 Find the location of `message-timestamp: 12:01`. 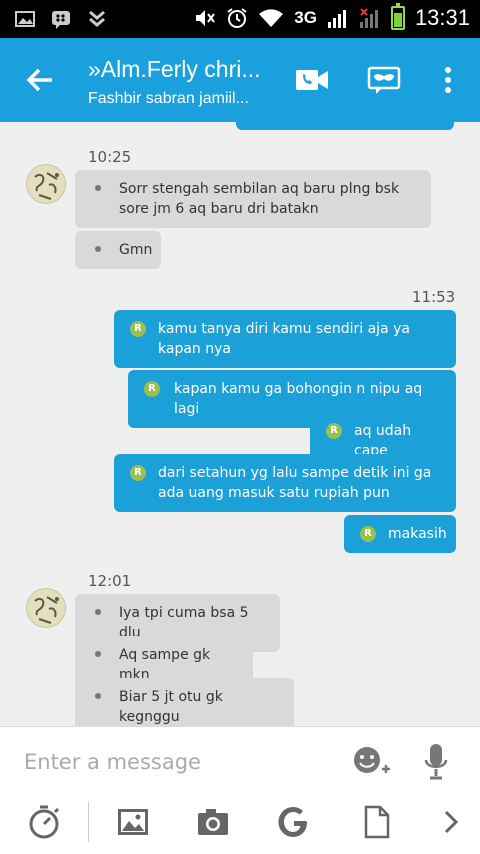

message-timestamp: 12:01 is located at coordinates (110, 581).